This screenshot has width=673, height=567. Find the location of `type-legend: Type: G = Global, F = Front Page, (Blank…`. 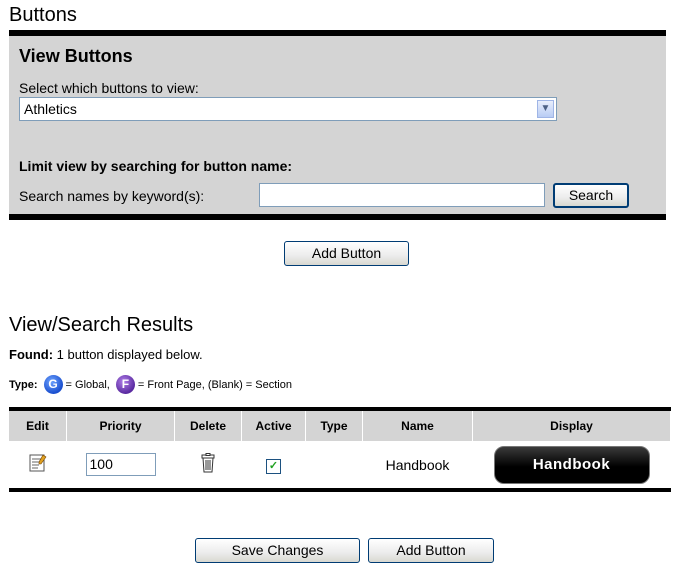

type-legend: Type: G = Global, F = Front Page, (Blank… is located at coordinates (150, 384).